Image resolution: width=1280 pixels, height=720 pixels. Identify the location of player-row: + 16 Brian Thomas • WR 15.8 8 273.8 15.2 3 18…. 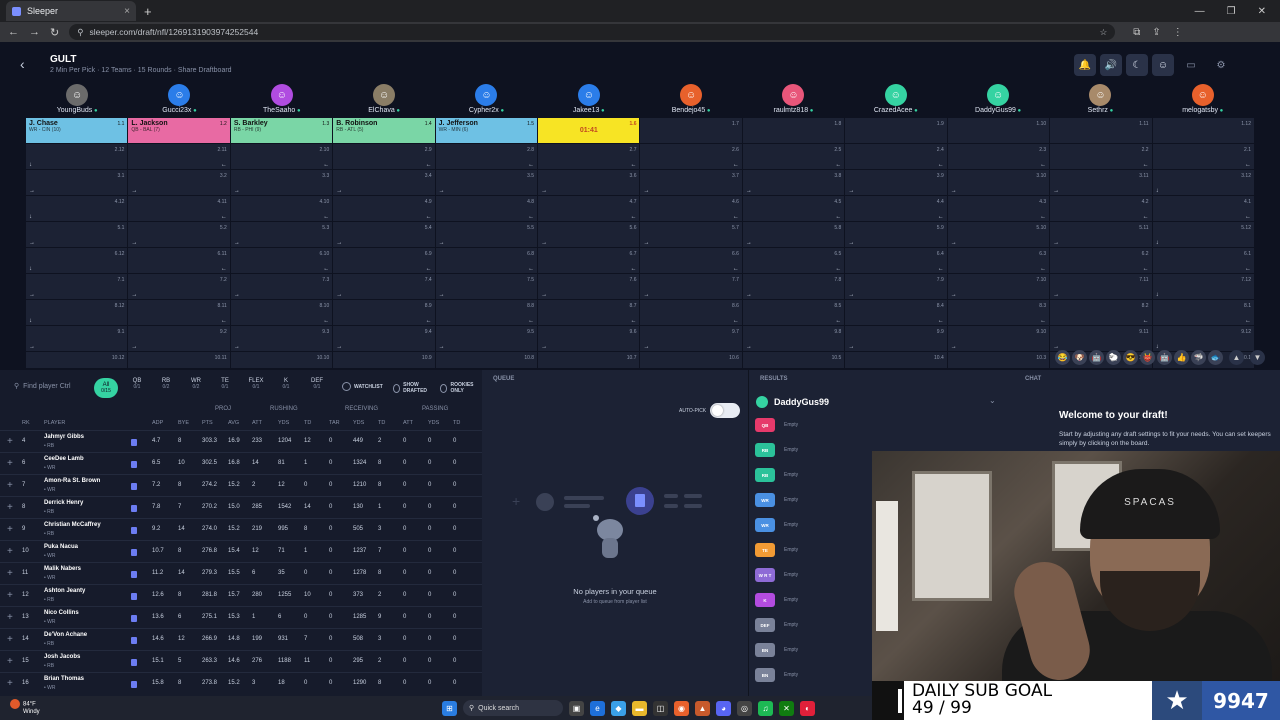
(241, 683).